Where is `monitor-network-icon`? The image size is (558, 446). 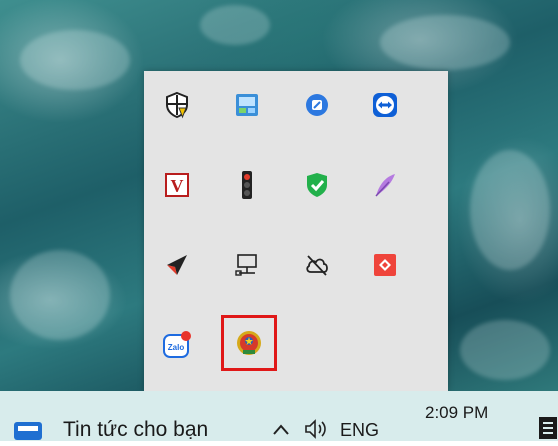 monitor-network-icon is located at coordinates (247, 265).